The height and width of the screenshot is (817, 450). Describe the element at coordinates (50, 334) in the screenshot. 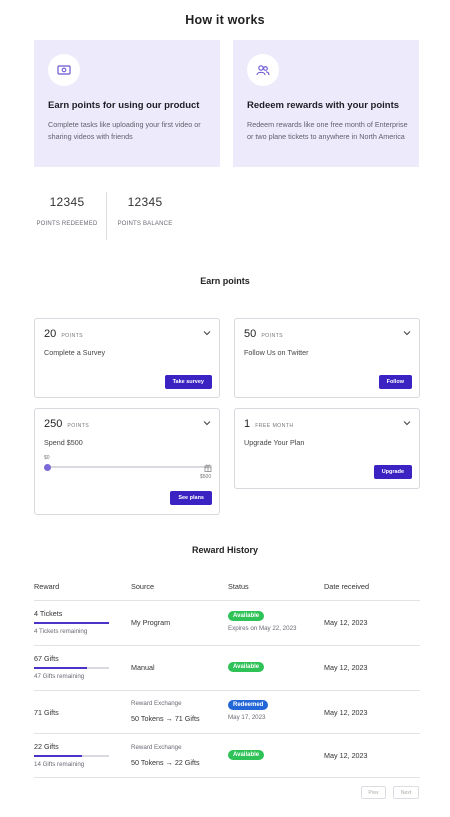

I see `points-value: 20` at that location.